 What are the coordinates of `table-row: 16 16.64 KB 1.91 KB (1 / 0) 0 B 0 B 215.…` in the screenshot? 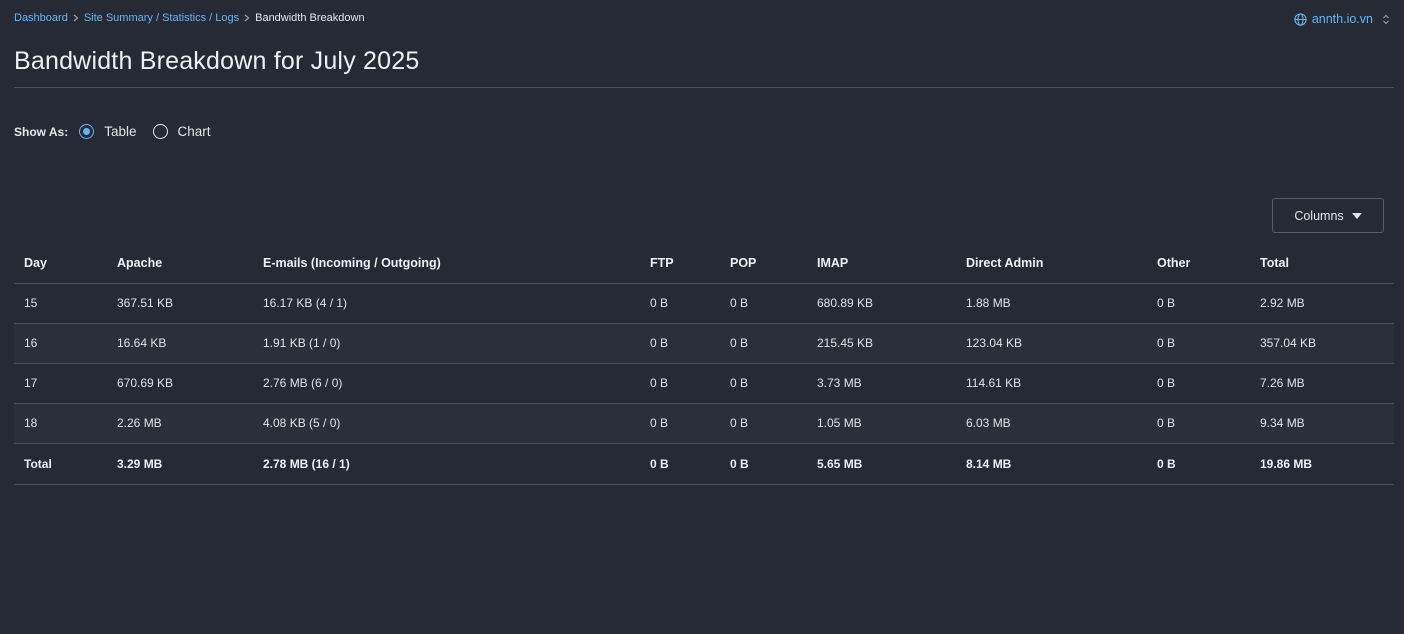 It's located at (704, 343).